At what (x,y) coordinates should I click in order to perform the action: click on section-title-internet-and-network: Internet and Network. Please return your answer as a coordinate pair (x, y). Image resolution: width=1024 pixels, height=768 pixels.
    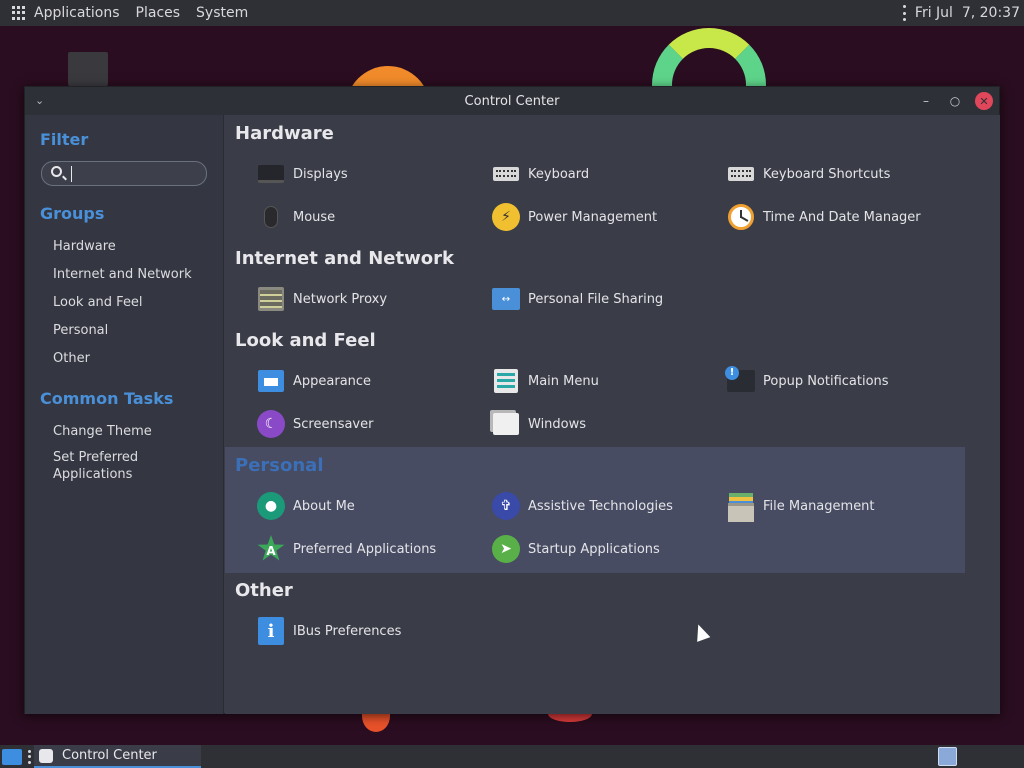
    Looking at the image, I should click on (344, 258).